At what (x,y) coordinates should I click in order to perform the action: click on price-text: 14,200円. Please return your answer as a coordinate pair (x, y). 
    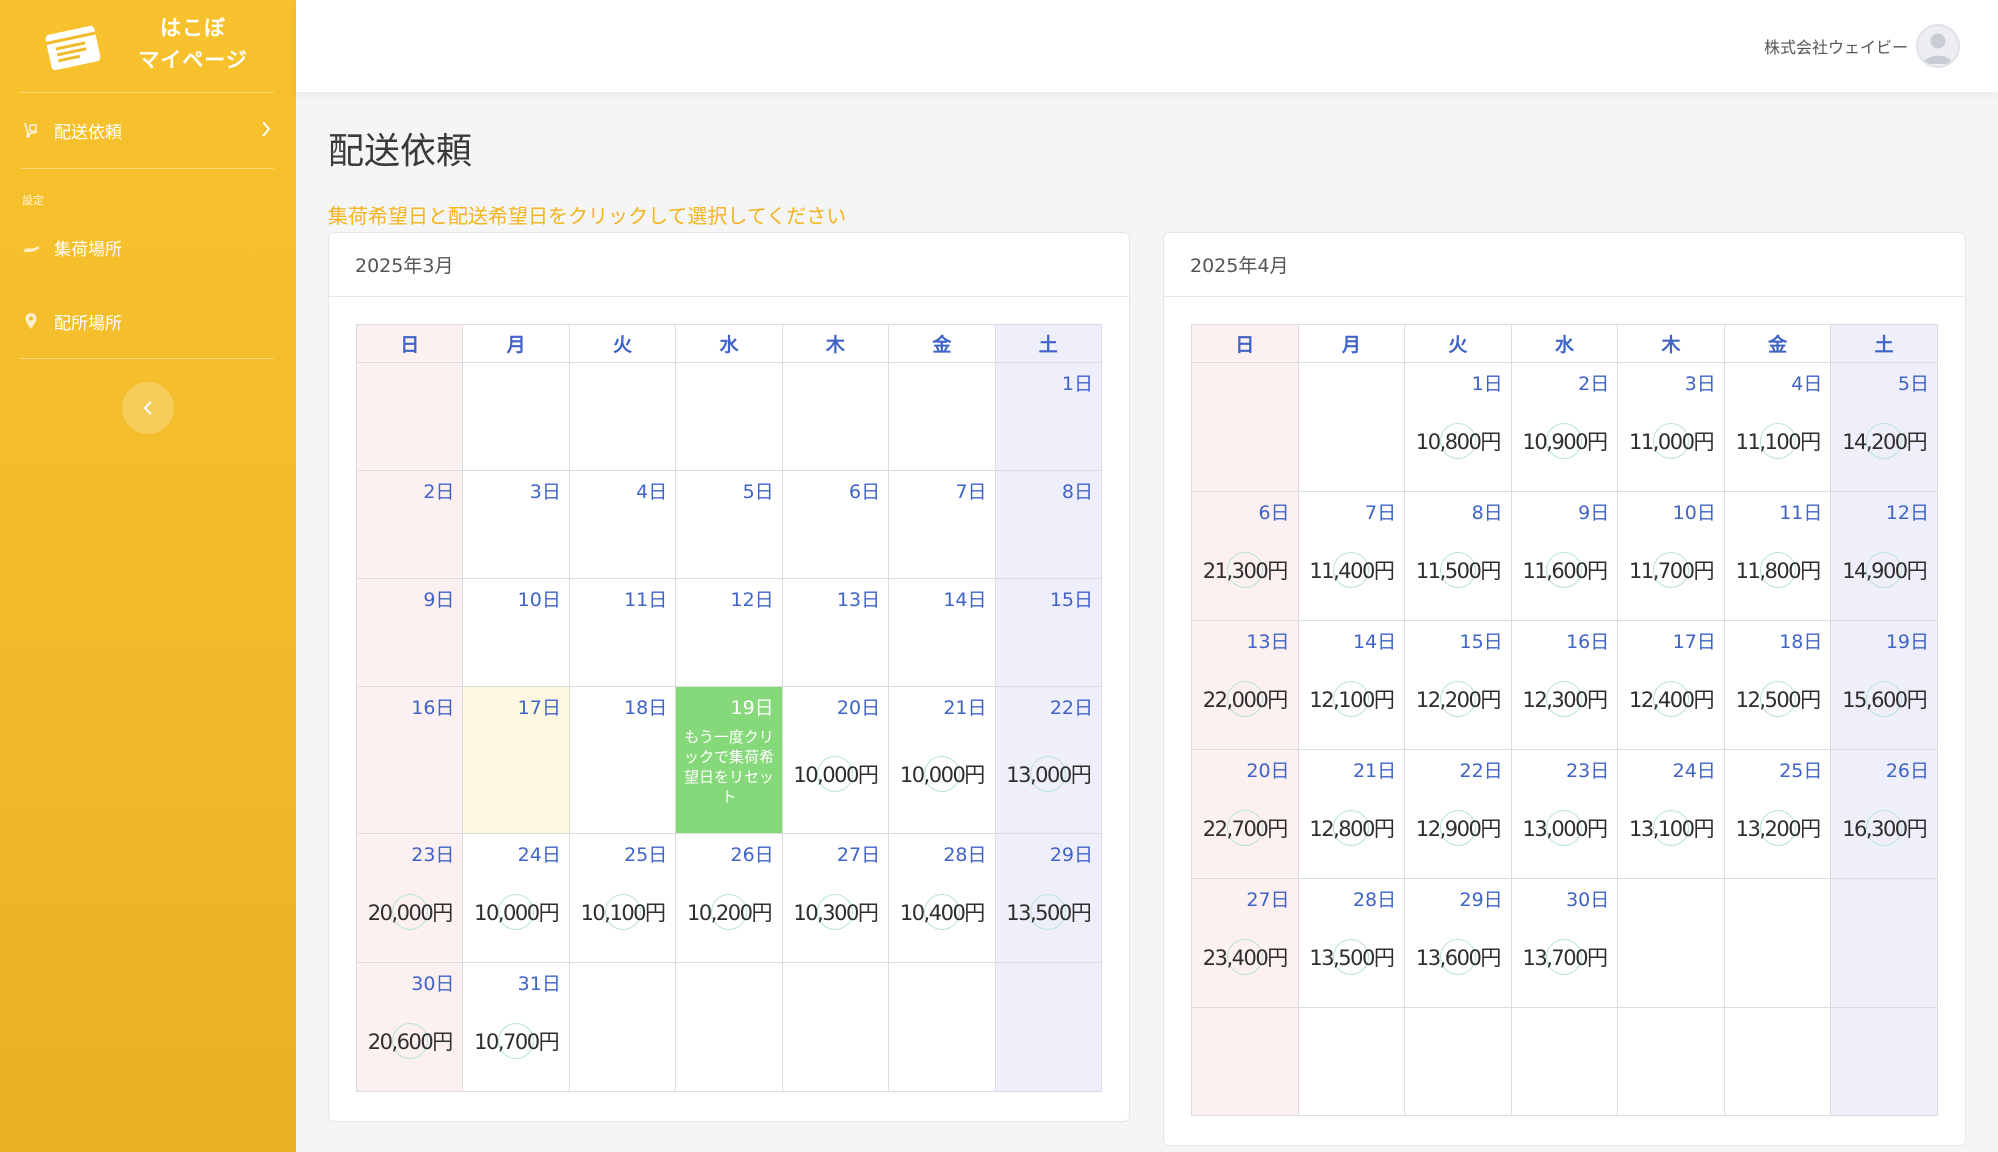
    Looking at the image, I should click on (1884, 442).